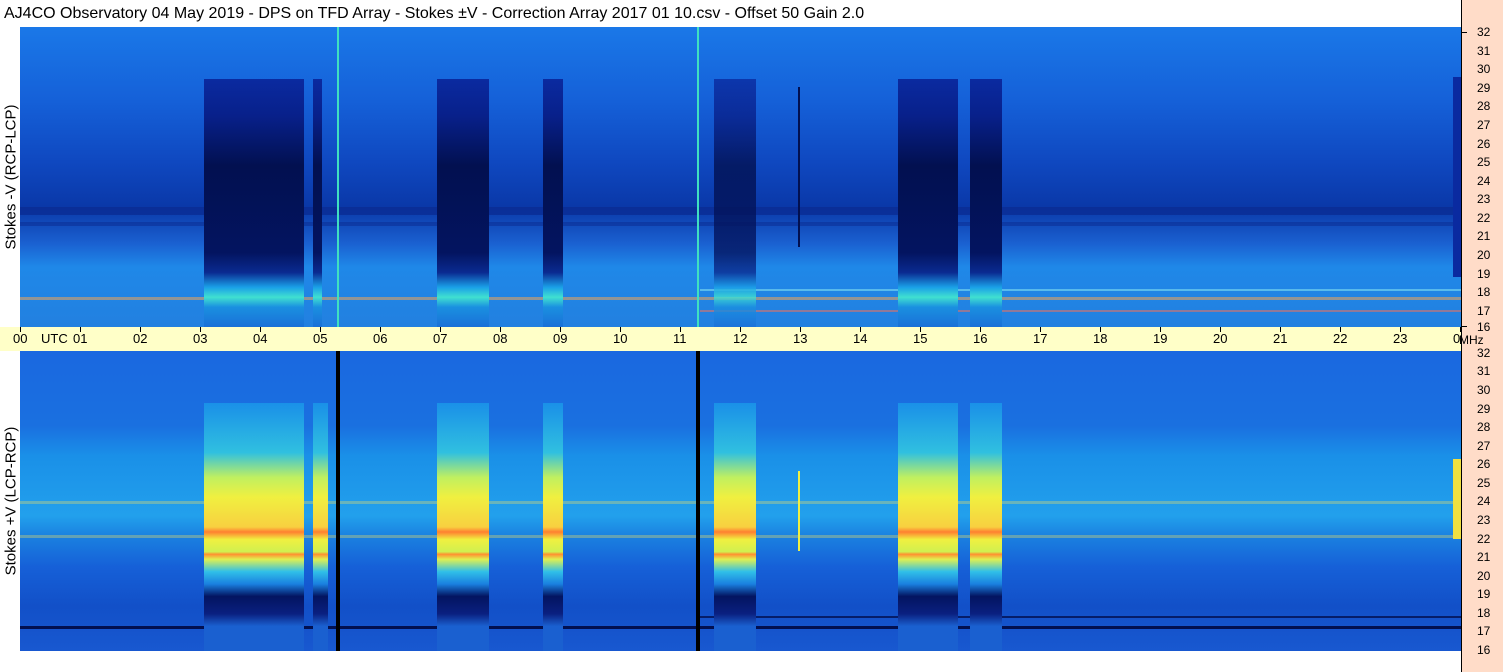 Image resolution: width=1503 pixels, height=672 pixels. I want to click on time-label: 06, so click(380, 338).